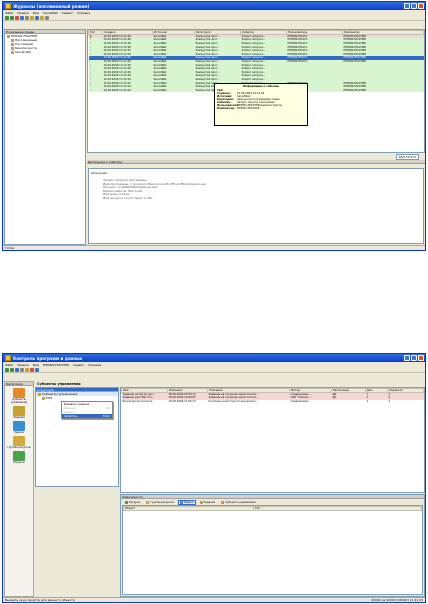 This screenshot has height=604, width=428. I want to click on cell-src: SecretNet, so click(173, 90).